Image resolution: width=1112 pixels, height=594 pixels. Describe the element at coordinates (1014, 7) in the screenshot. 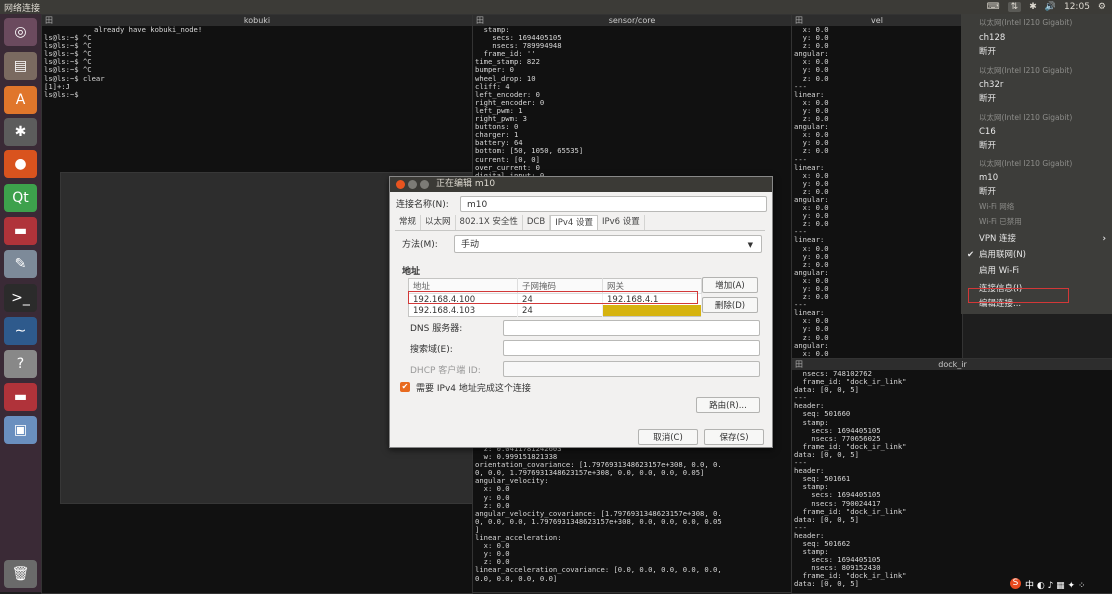

I see `network-icon: ⇅` at that location.